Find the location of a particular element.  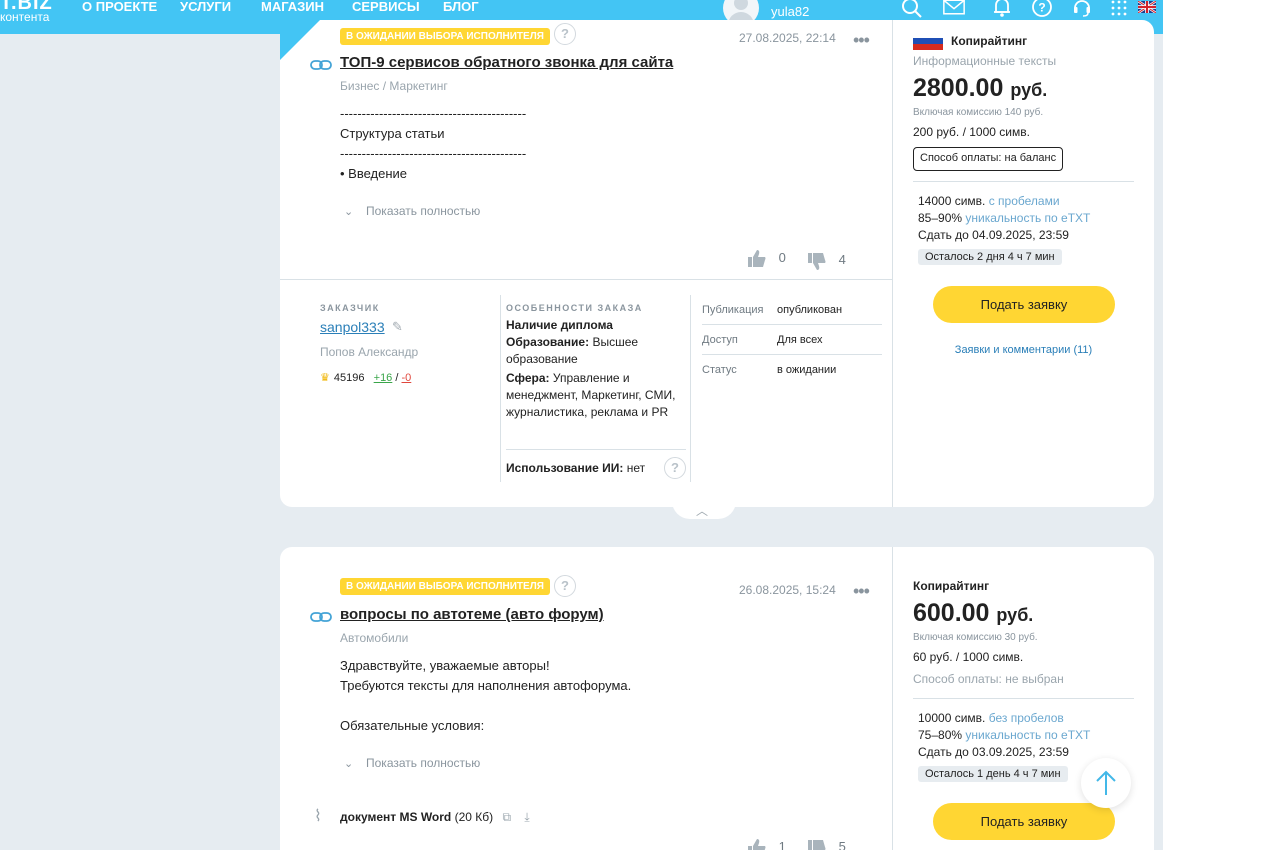

ai-usage-key: Использование ИИ: is located at coordinates (565, 468).